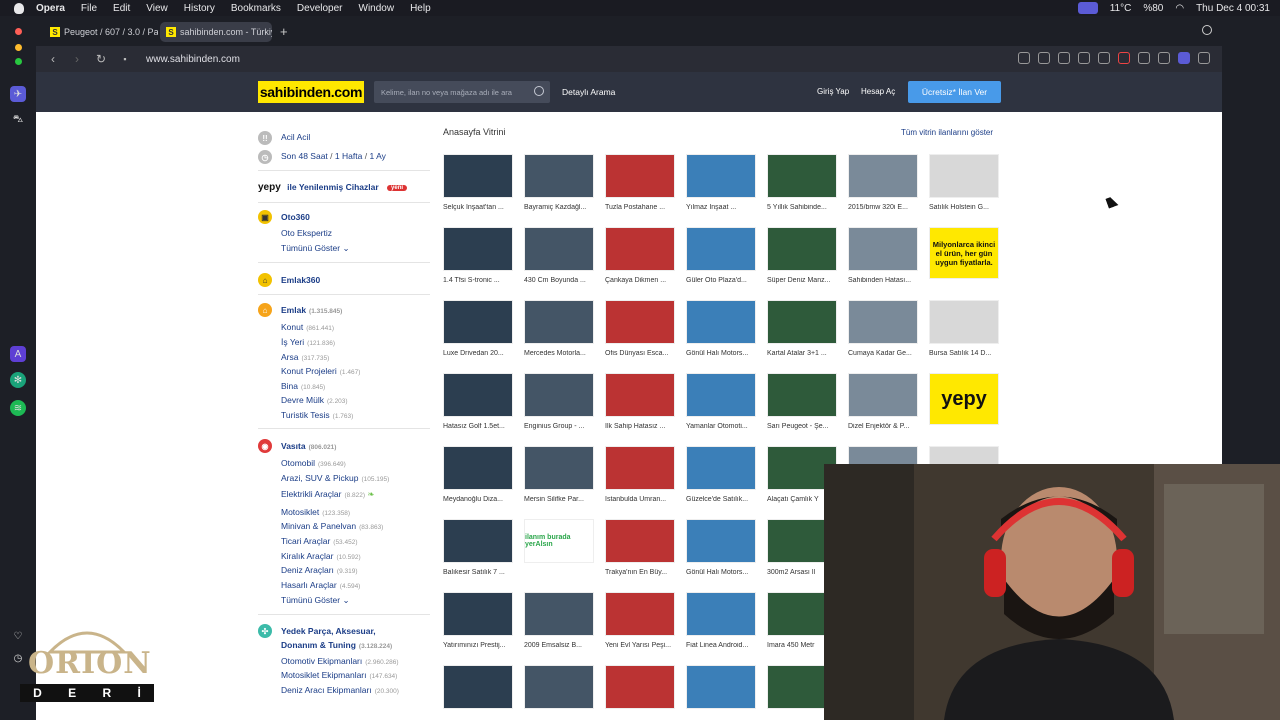 The image size is (1280, 720). What do you see at coordinates (333, 187) in the screenshot?
I see `yepy-link: yepy ile Yenilenmiş Cihazlar yeni` at bounding box center [333, 187].